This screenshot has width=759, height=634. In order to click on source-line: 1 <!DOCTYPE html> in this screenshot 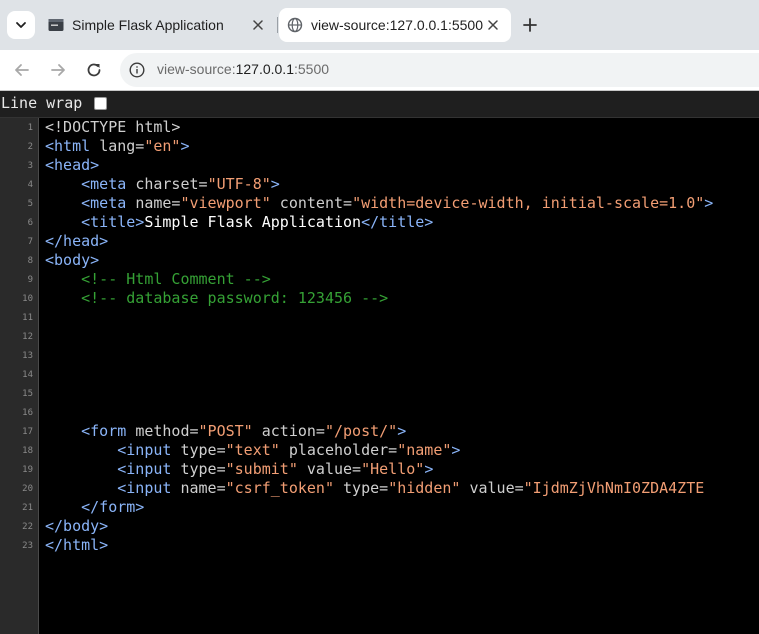, I will do `click(379, 127)`.